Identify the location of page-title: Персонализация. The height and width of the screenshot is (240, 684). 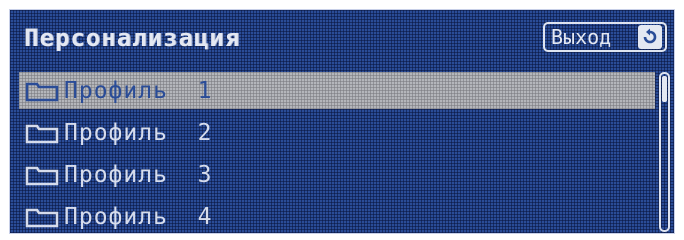
(132, 38).